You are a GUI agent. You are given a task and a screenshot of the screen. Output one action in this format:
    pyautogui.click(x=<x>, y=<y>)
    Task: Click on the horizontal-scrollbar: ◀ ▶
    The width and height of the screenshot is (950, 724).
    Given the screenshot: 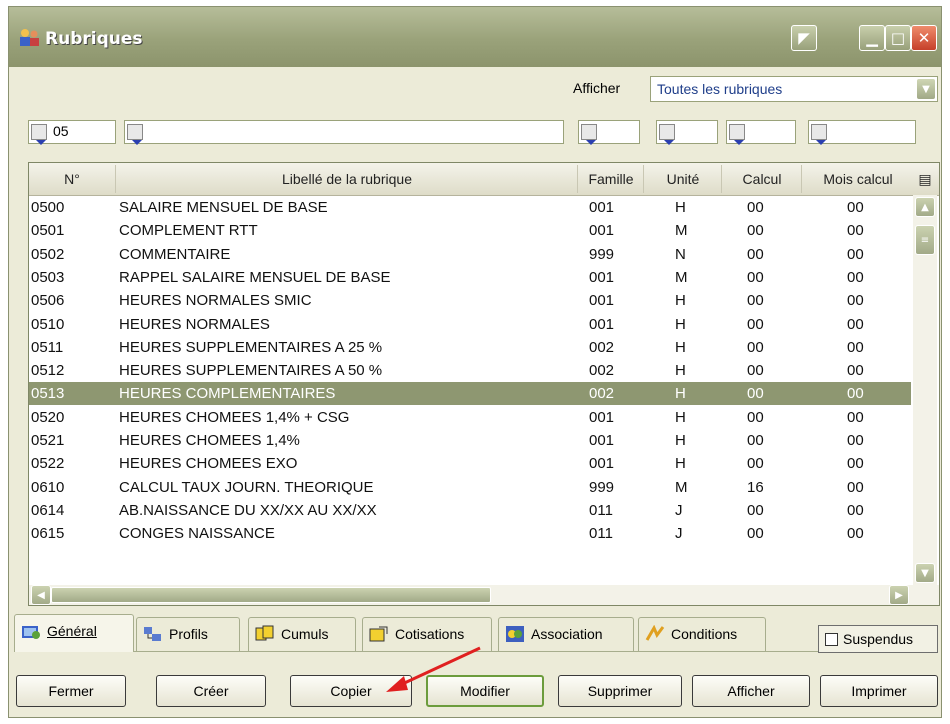 What is the action you would take?
    pyautogui.click(x=484, y=595)
    